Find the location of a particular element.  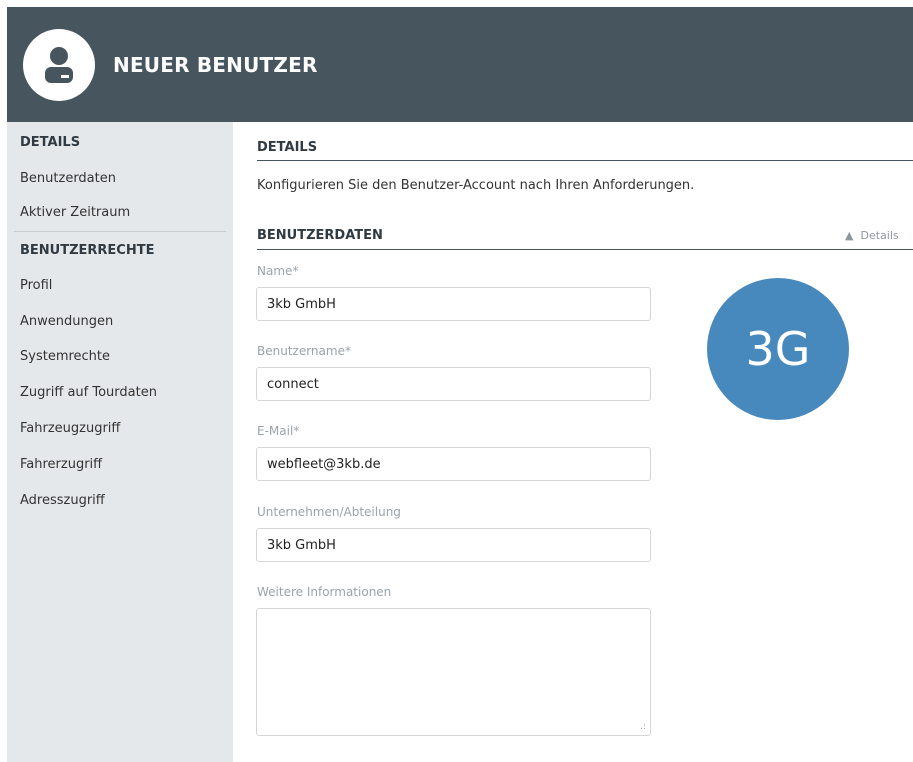

window-edge is located at coordinates (3, 381).